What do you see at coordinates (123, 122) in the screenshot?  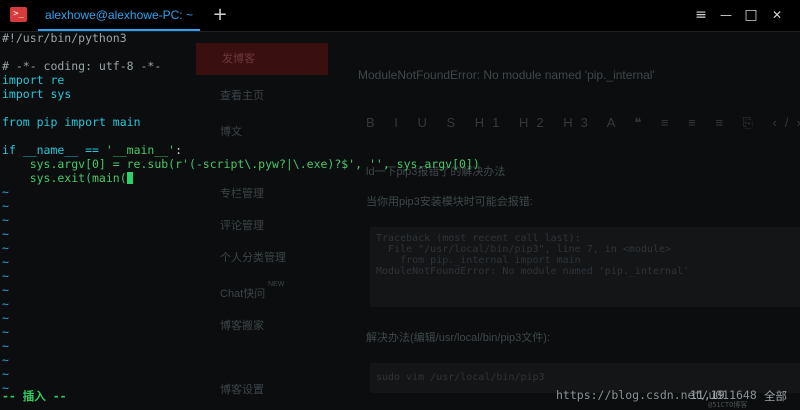 I see `import-name: main` at bounding box center [123, 122].